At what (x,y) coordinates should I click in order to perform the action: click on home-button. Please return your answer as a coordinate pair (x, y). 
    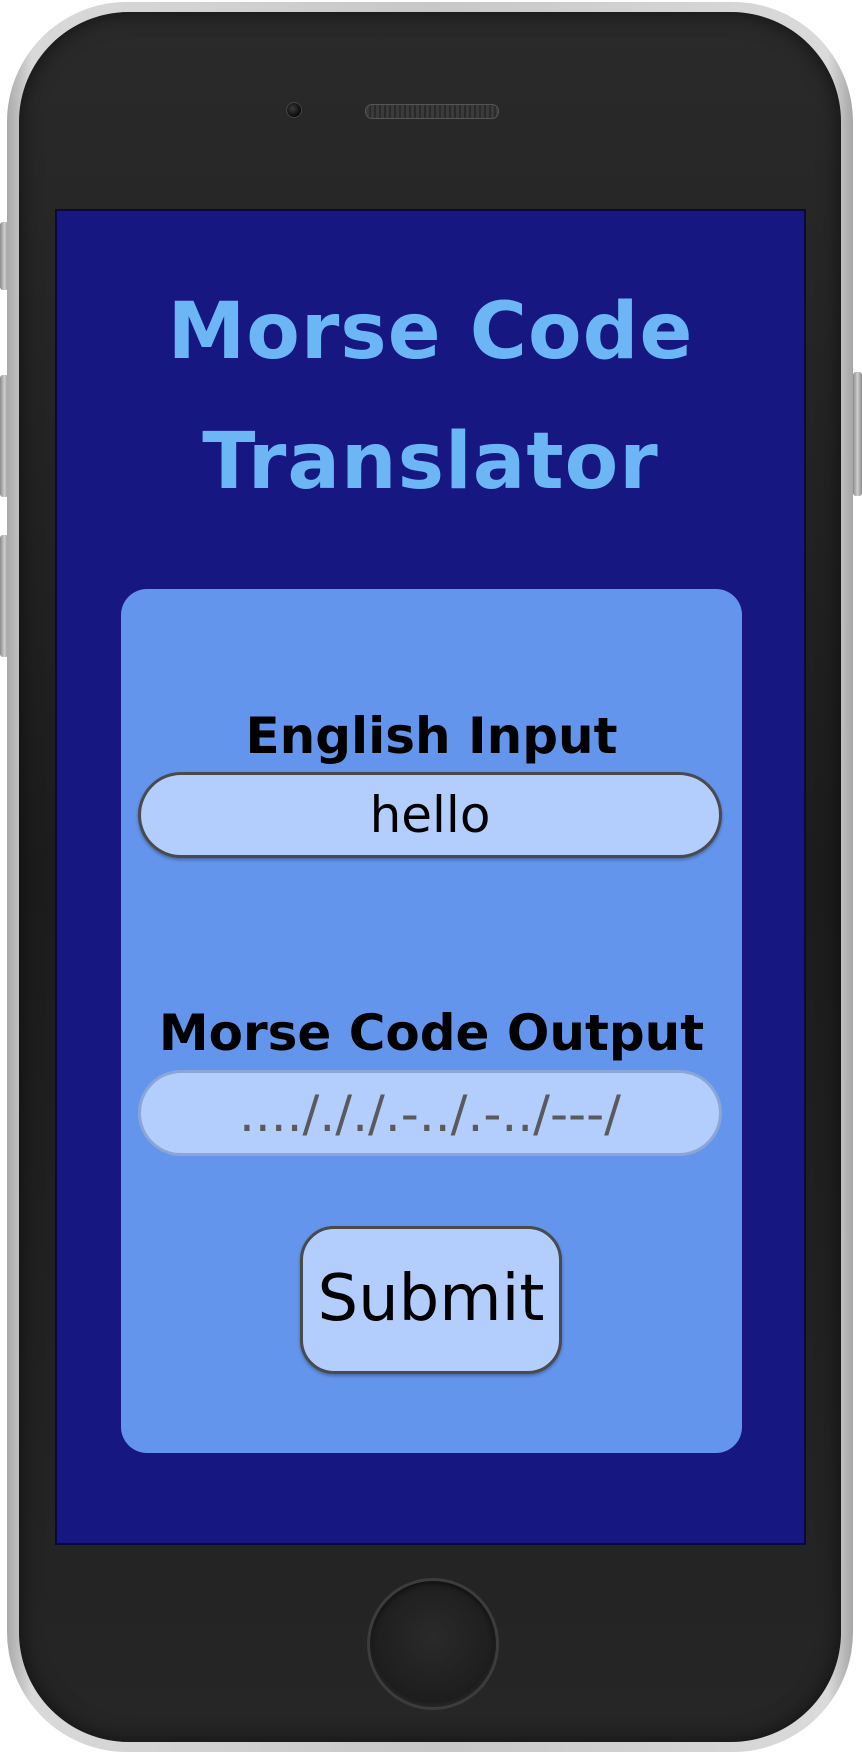
    Looking at the image, I should click on (433, 1644).